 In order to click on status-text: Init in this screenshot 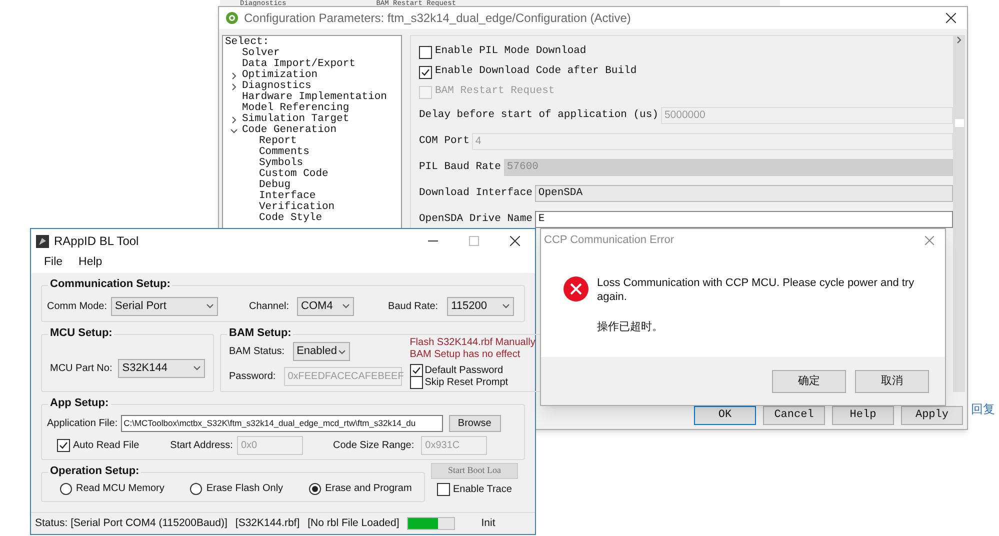, I will do `click(488, 523)`.